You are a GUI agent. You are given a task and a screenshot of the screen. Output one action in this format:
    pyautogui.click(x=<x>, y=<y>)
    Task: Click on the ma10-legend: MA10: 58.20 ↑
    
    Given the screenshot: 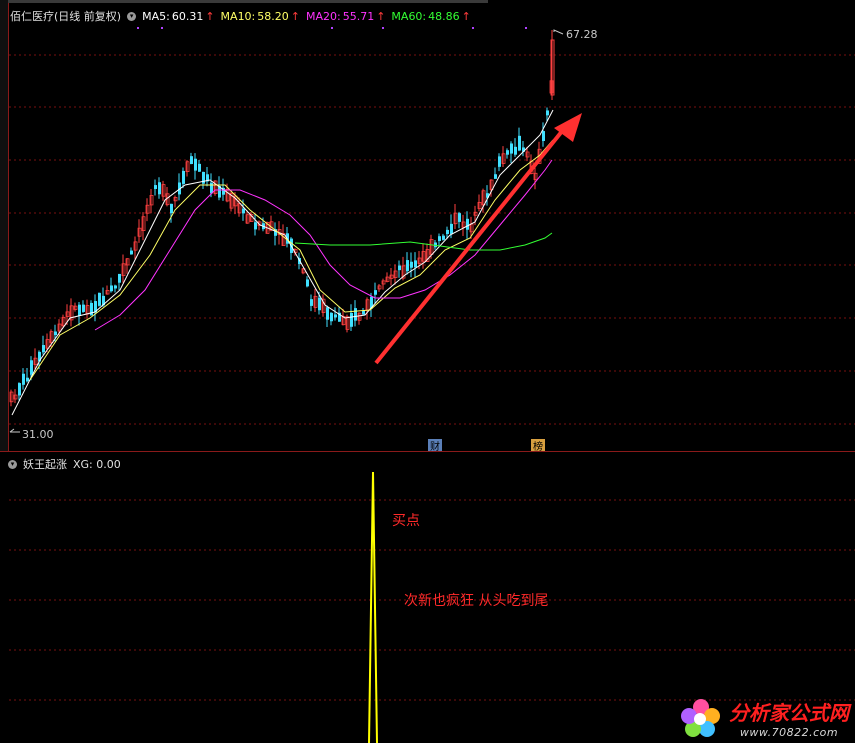 What is the action you would take?
    pyautogui.click(x=260, y=16)
    